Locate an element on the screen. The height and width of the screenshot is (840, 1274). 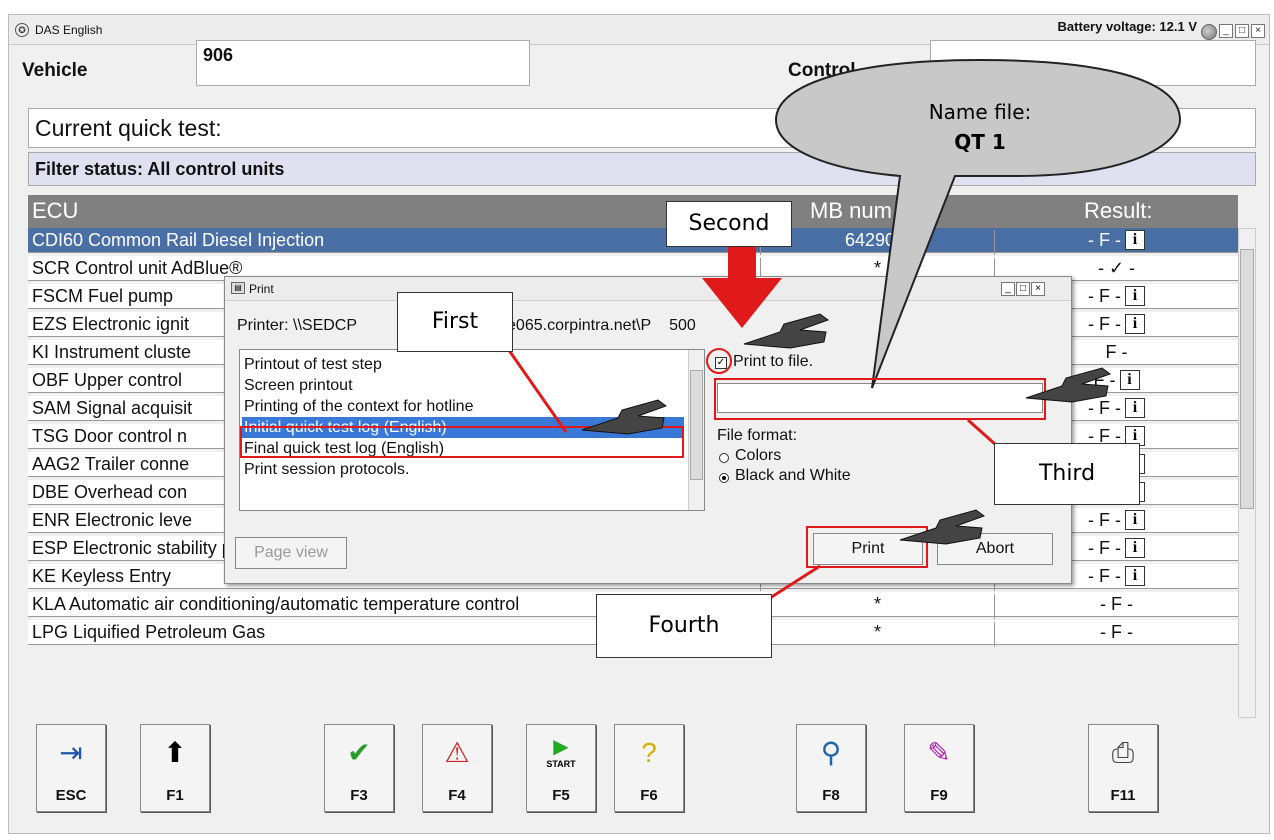
print-option: Printing of the context for hotline is located at coordinates (358, 406).